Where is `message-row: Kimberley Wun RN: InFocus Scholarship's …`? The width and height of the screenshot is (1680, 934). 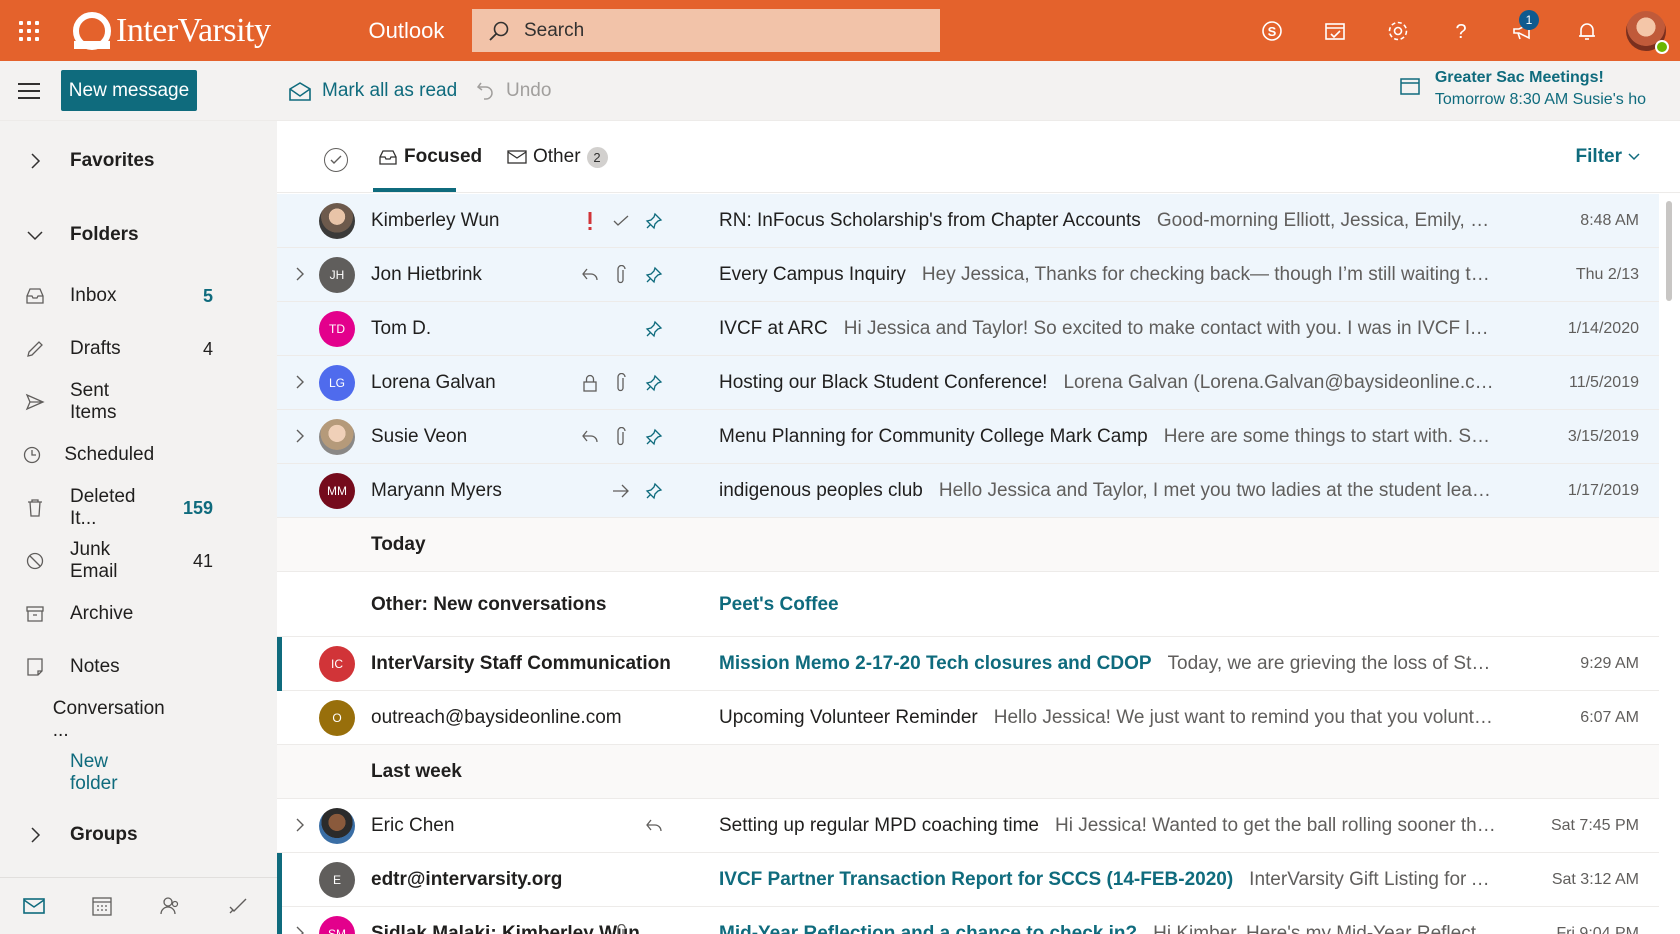 message-row: Kimberley Wun RN: InFocus Scholarship's … is located at coordinates (968, 221).